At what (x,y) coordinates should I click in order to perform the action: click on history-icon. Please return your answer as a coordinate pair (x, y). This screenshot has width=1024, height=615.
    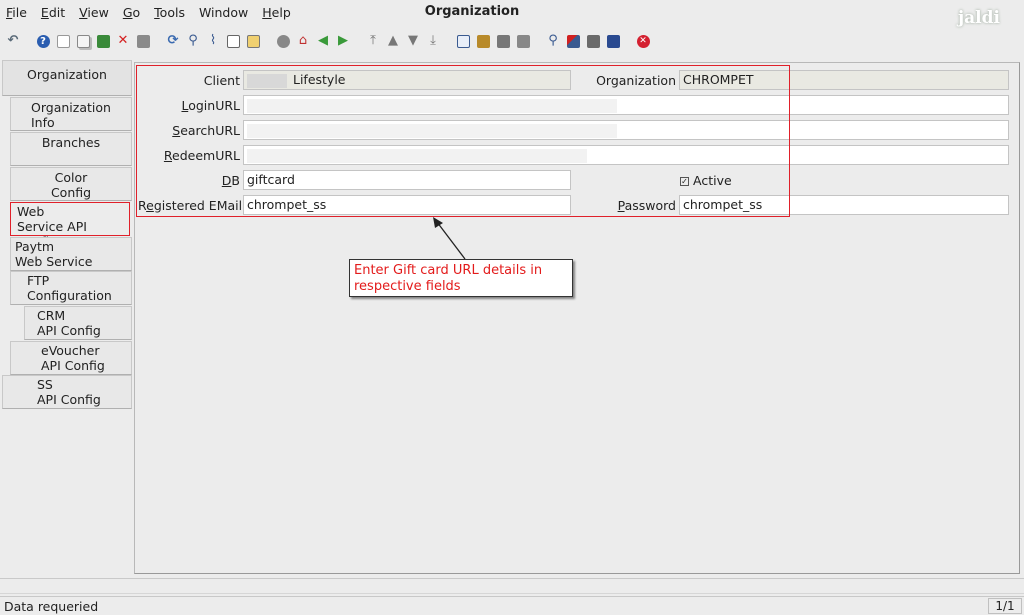
    Looking at the image, I should click on (283, 41).